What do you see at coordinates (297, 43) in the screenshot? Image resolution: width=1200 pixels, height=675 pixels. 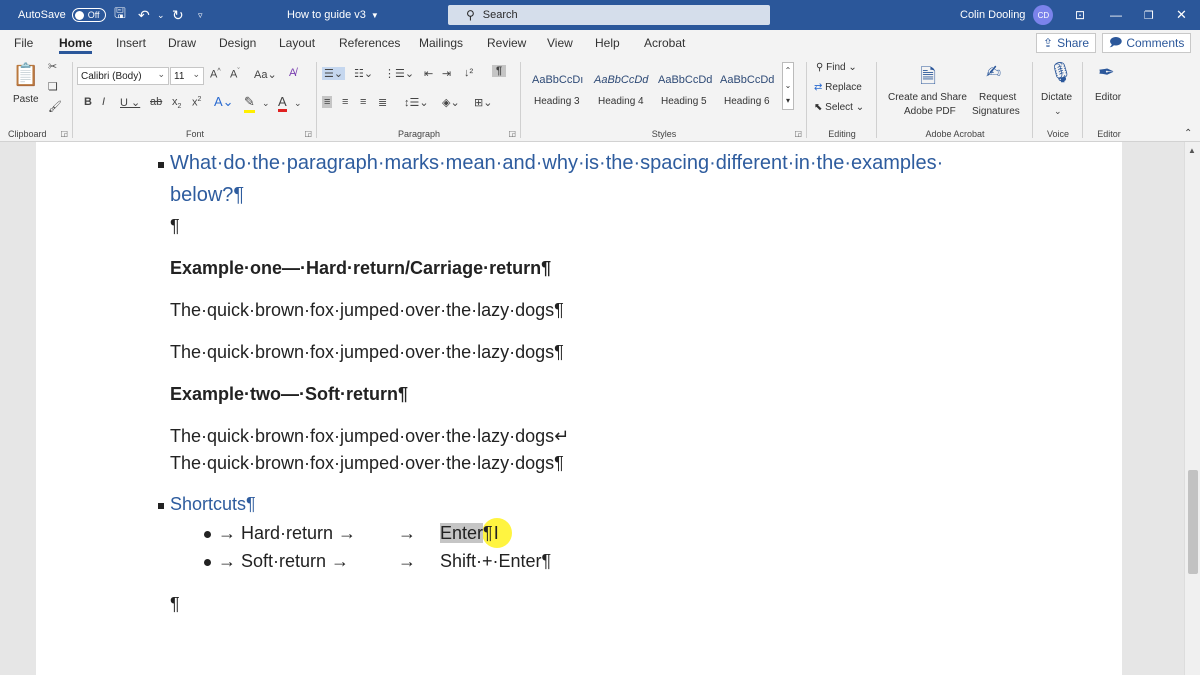 I see `tab-layout: Layout` at bounding box center [297, 43].